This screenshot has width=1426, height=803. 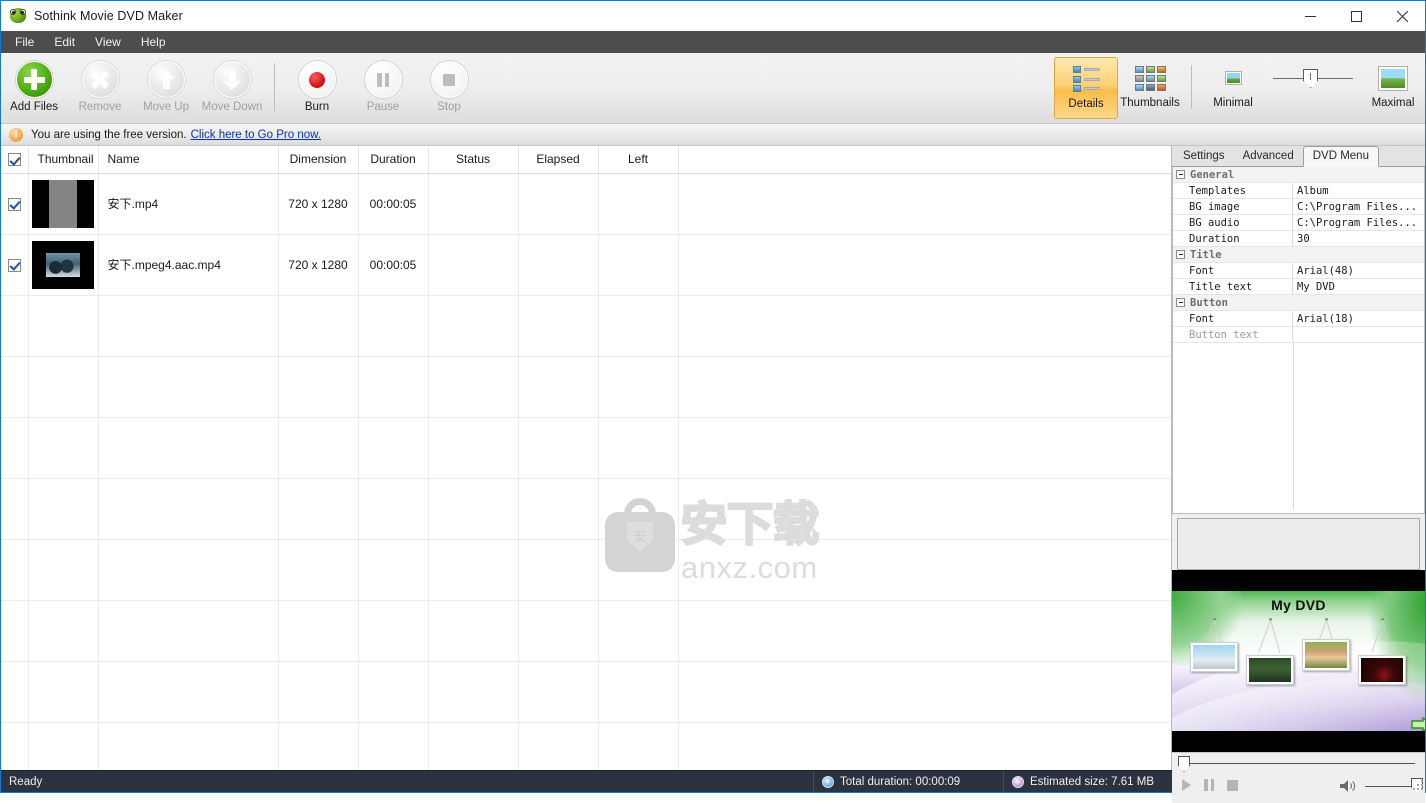 What do you see at coordinates (24, 42) in the screenshot?
I see `menu-file: File` at bounding box center [24, 42].